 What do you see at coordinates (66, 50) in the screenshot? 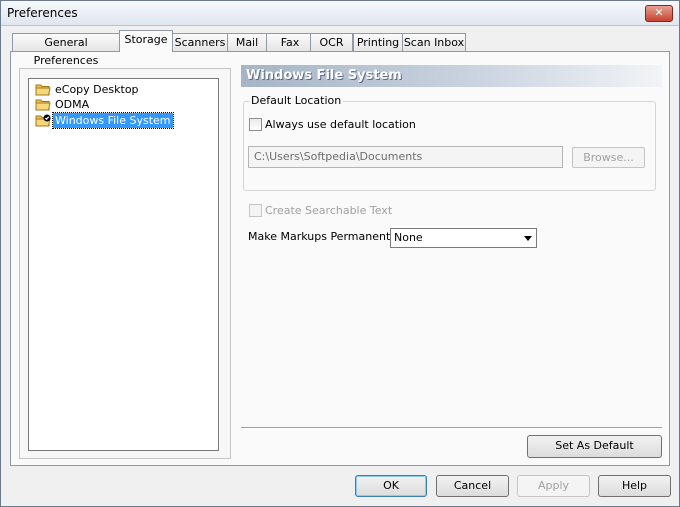
I see `tab-general-preferences: General Preferences` at bounding box center [66, 50].